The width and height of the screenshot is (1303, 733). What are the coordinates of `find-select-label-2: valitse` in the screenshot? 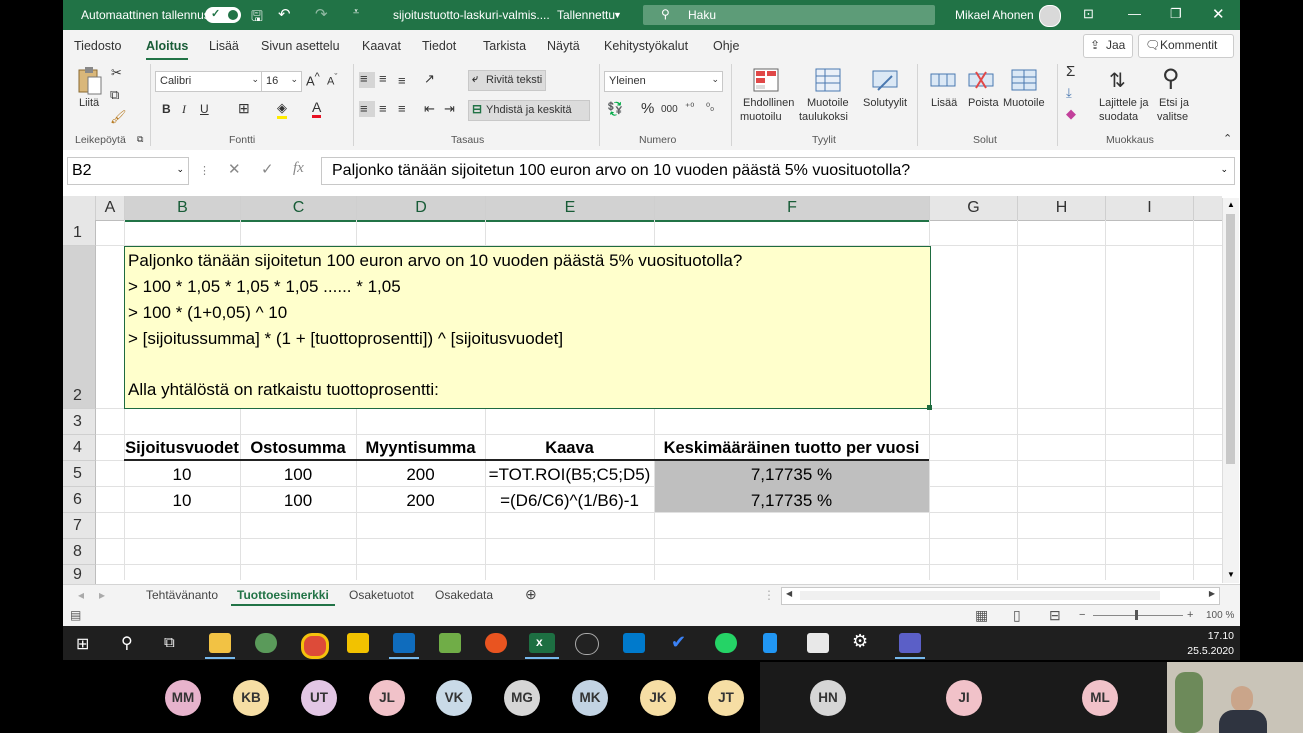 It's located at (1172, 117).